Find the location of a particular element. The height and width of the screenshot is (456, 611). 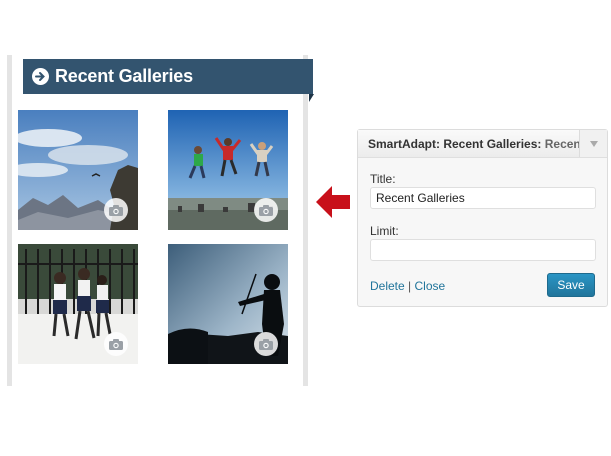

title-field is located at coordinates (483, 198).